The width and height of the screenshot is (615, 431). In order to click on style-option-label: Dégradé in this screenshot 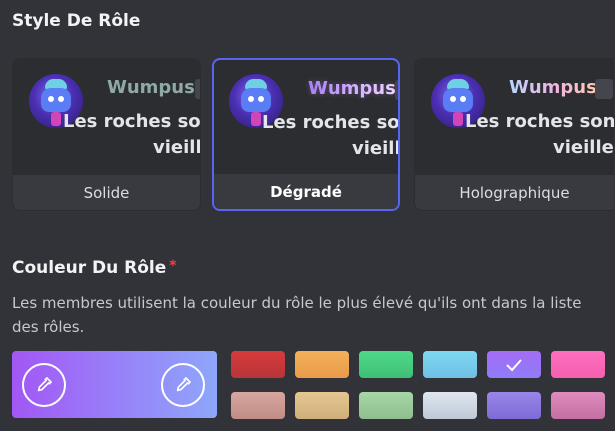, I will do `click(306, 191)`.